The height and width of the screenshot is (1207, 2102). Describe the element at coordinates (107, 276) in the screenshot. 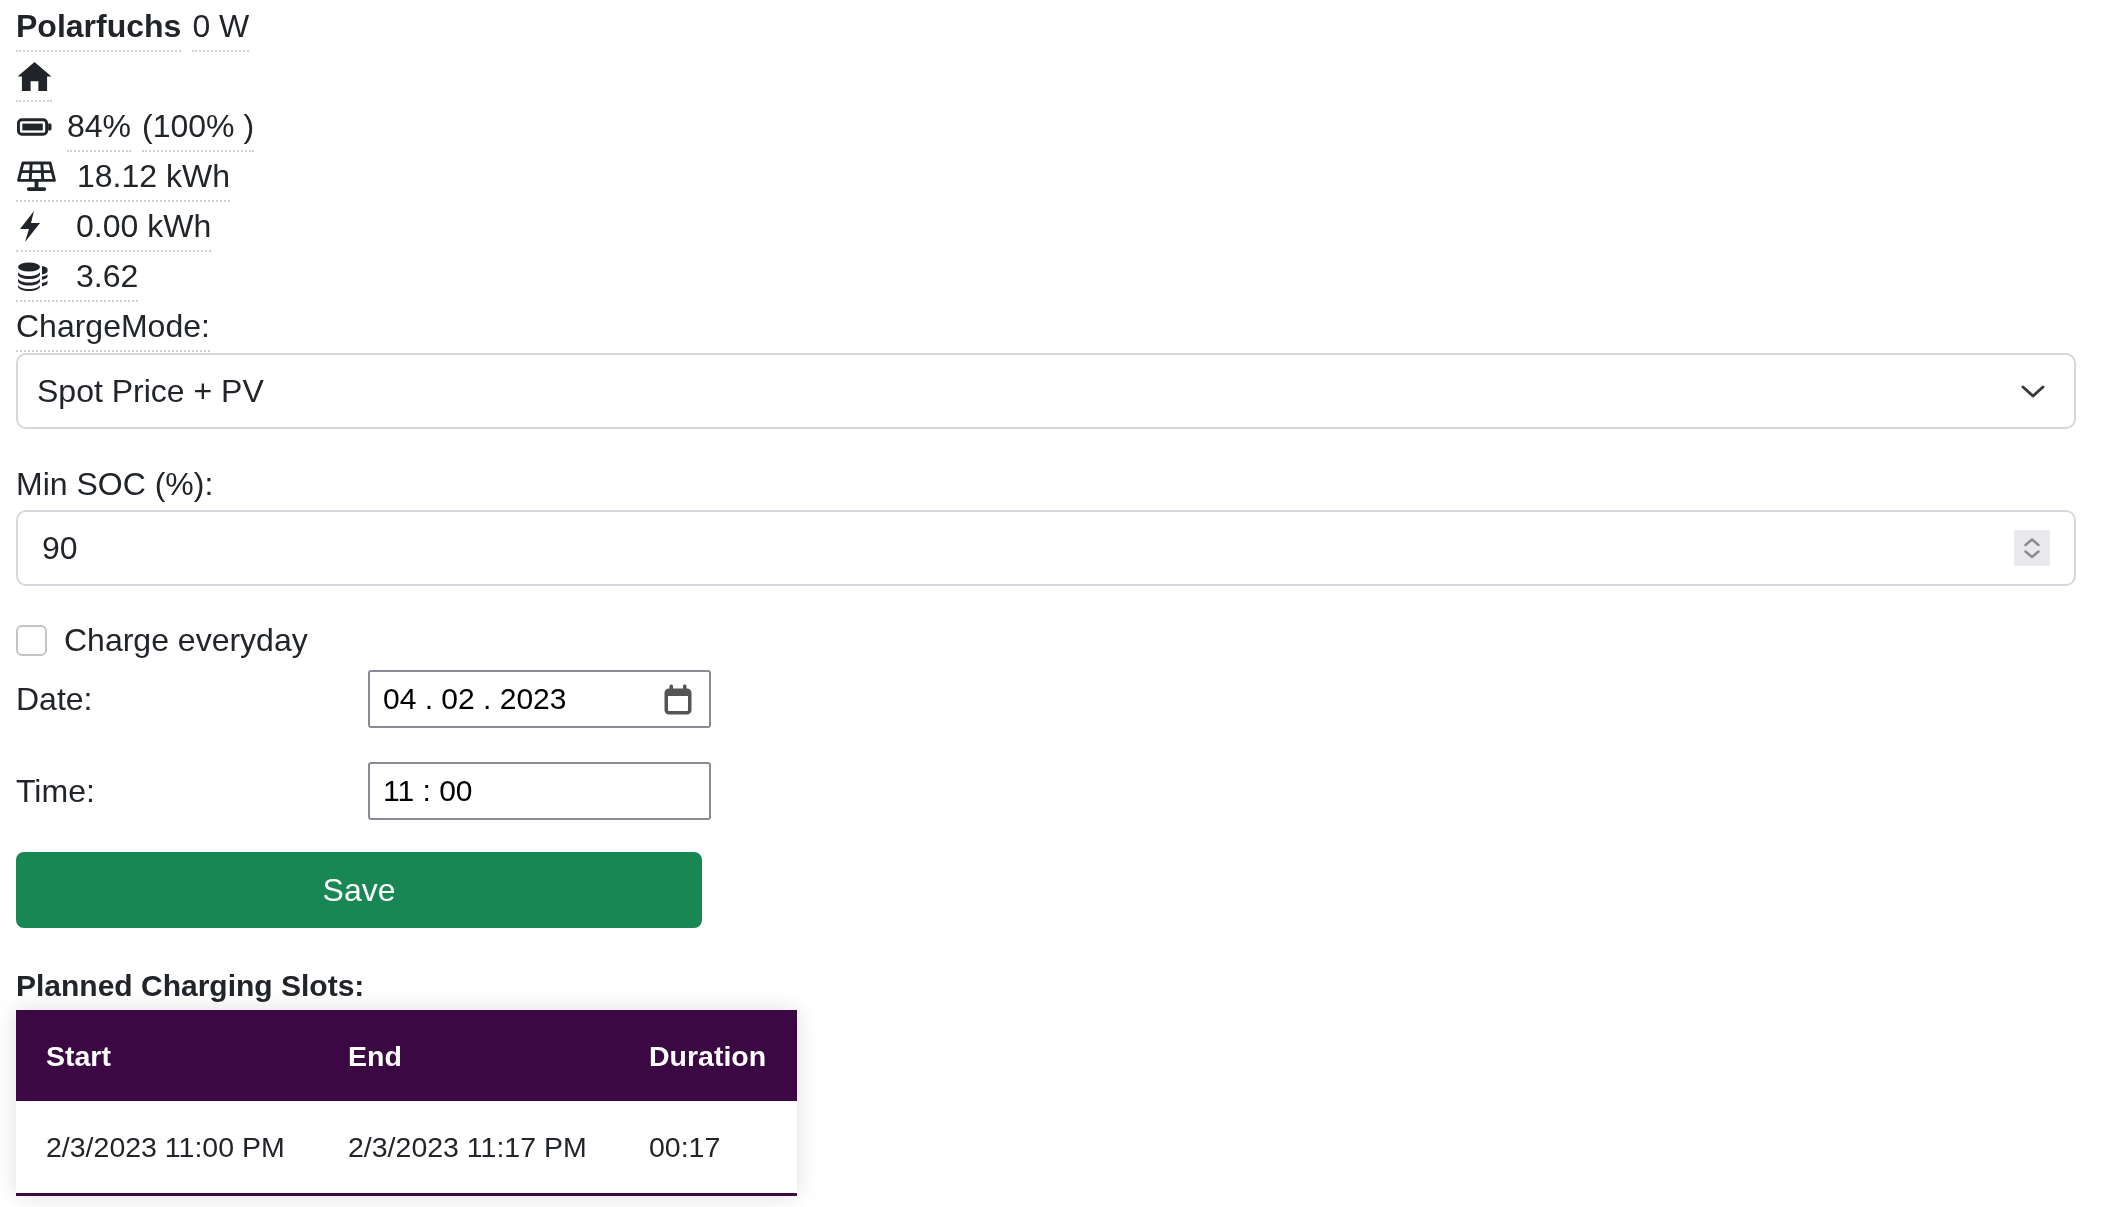

I see `cost-value: 3.62` at that location.